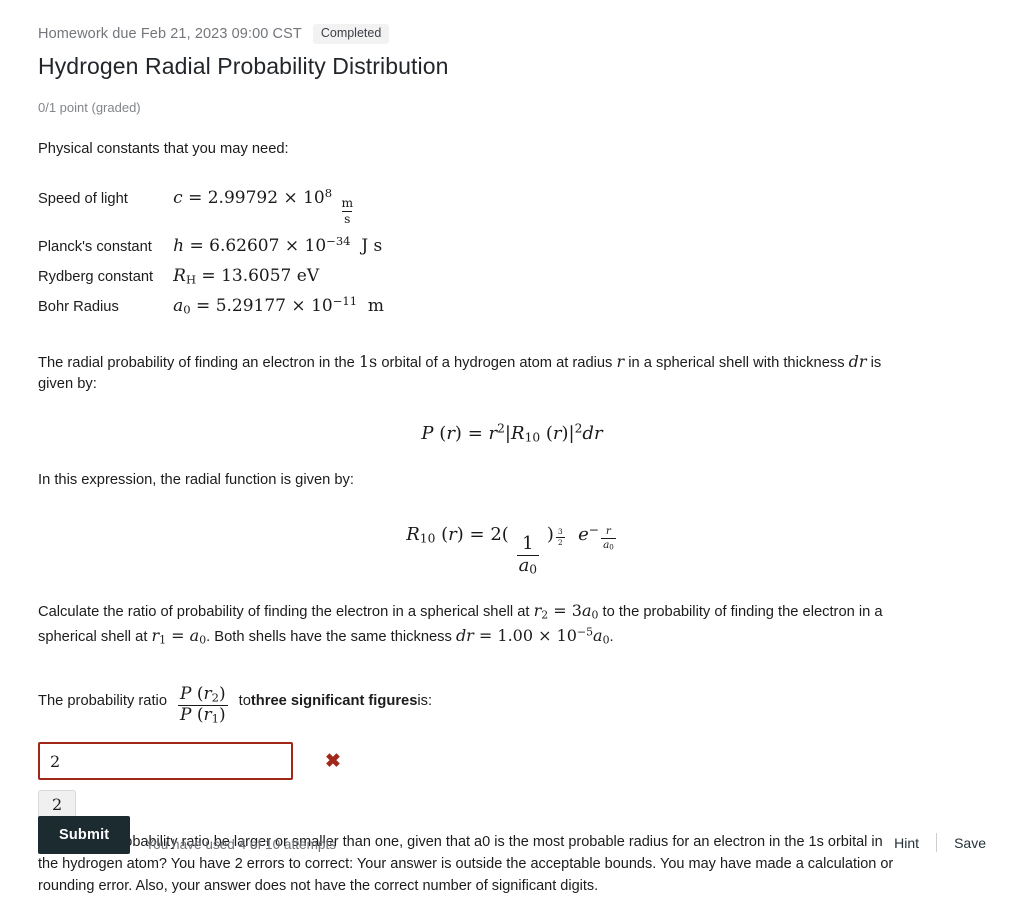 The image size is (1024, 897). I want to click on constant-label: Speed of light, so click(83, 199).